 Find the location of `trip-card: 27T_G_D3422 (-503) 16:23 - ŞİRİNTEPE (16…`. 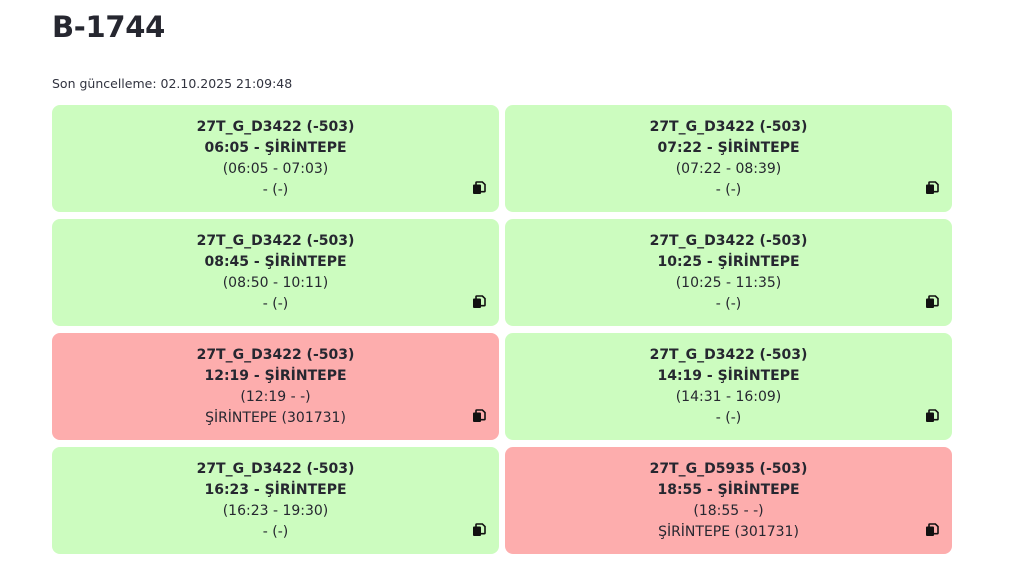

trip-card: 27T_G_D3422 (-503) 16:23 - ŞİRİNTEPE (16… is located at coordinates (275, 500).